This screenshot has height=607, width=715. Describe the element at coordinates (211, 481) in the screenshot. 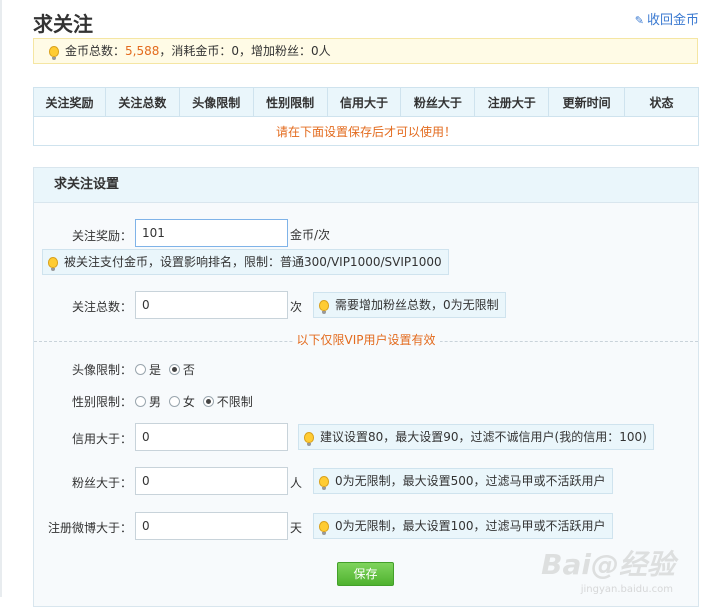

I see `fans-input: 0` at that location.